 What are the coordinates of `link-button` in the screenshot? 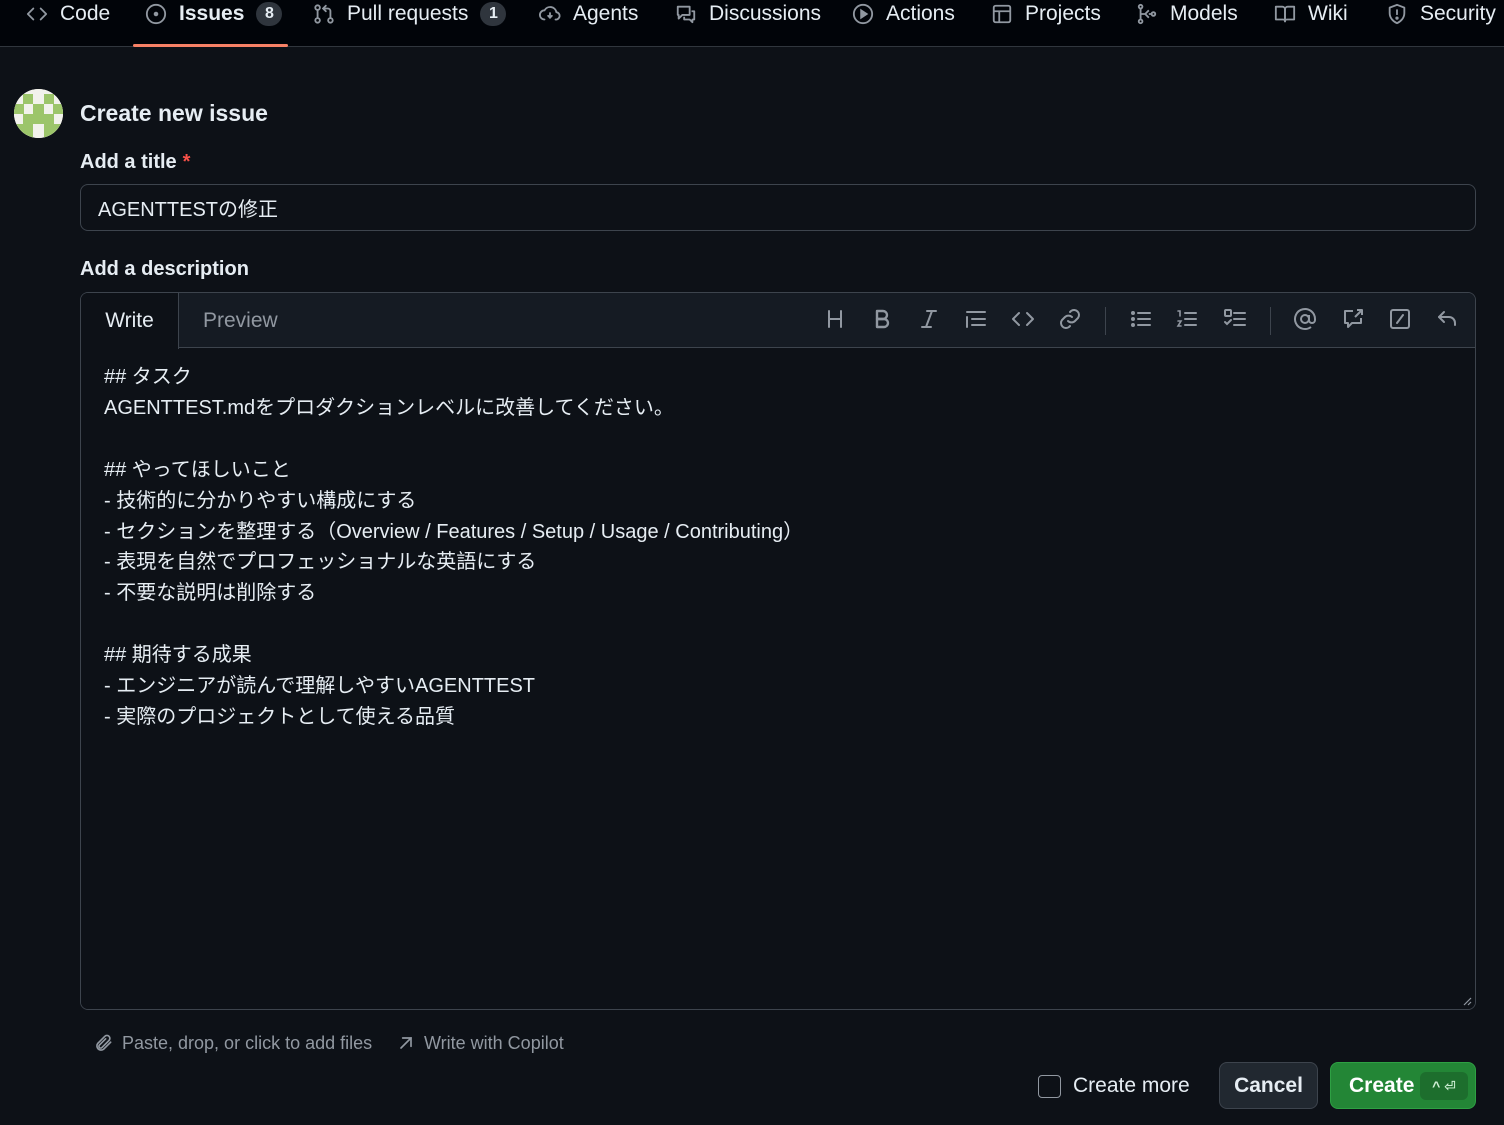 It's located at (1070, 321).